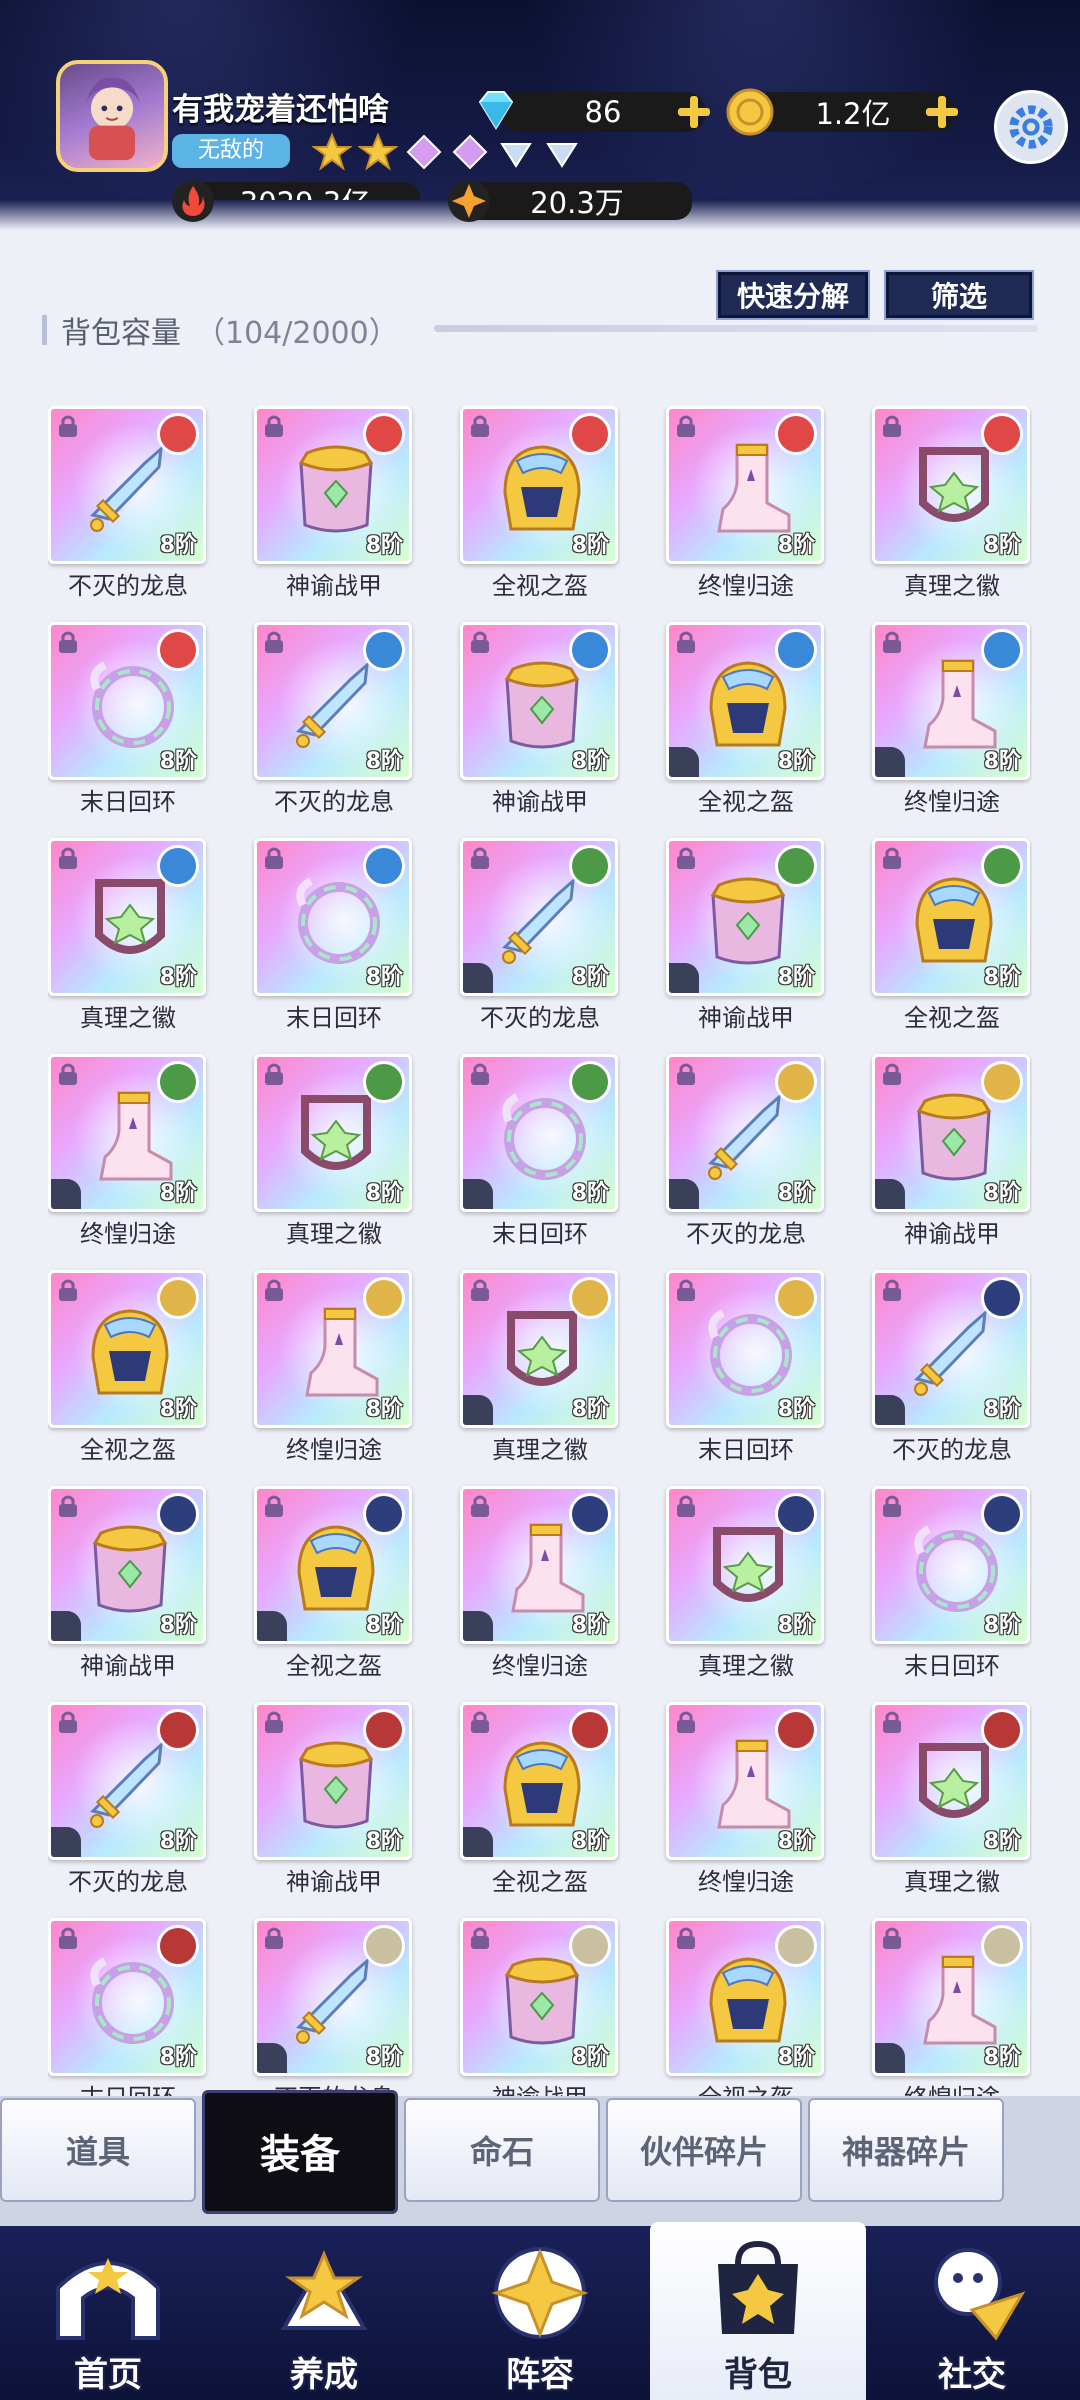 This screenshot has width=1080, height=2400. Describe the element at coordinates (758, 2311) in the screenshot. I see `nav-bag: 背包` at that location.